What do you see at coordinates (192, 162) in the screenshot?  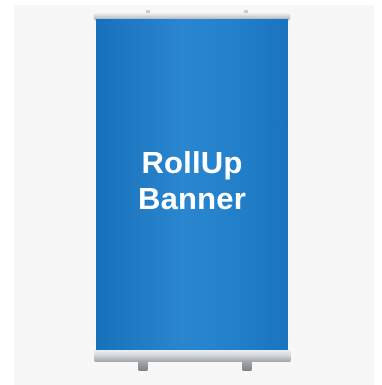 I see `banner-text-line-1: RollUp` at bounding box center [192, 162].